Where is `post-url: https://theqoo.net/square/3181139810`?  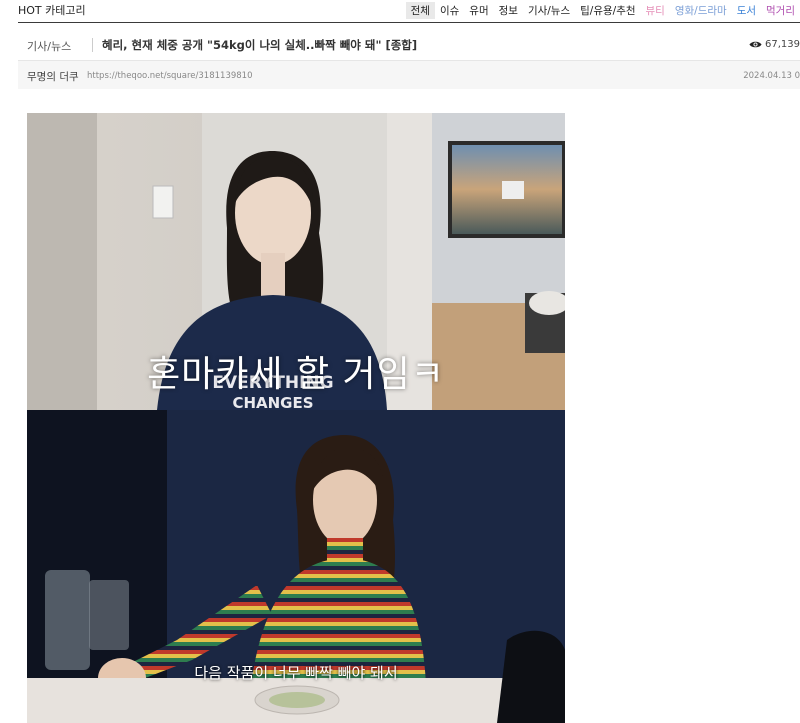 post-url: https://theqoo.net/square/3181139810 is located at coordinates (169, 76).